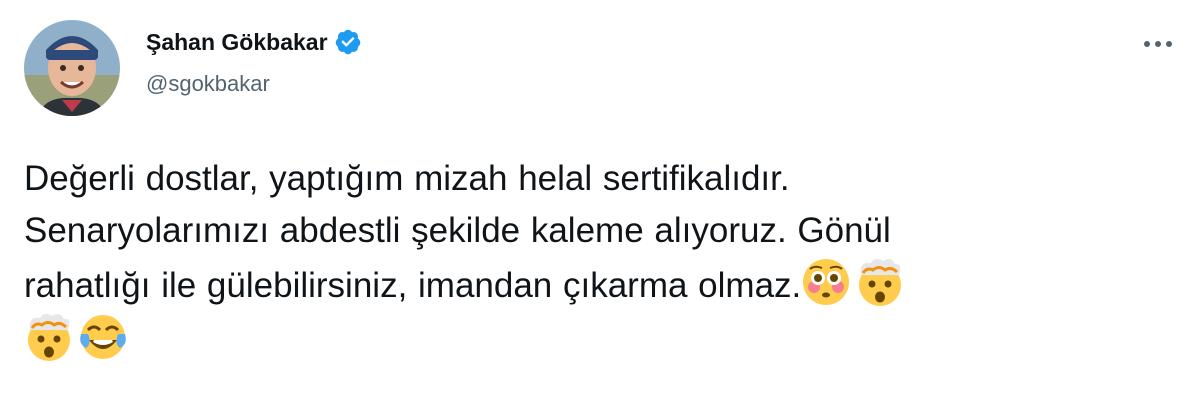 Image resolution: width=1200 pixels, height=413 pixels. I want to click on flushed-face-icon, so click(826, 282).